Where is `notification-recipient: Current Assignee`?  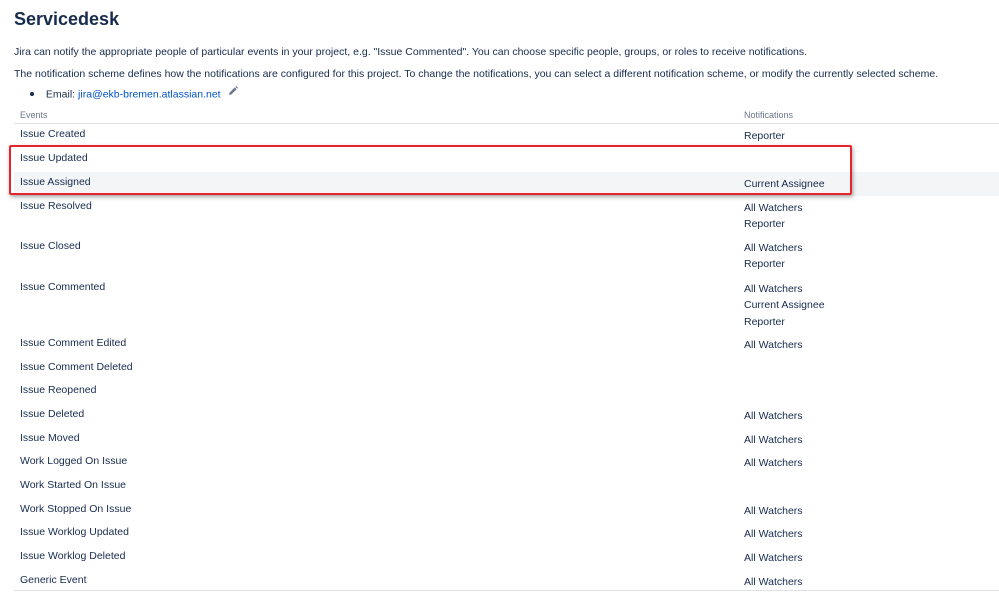 notification-recipient: Current Assignee is located at coordinates (784, 305).